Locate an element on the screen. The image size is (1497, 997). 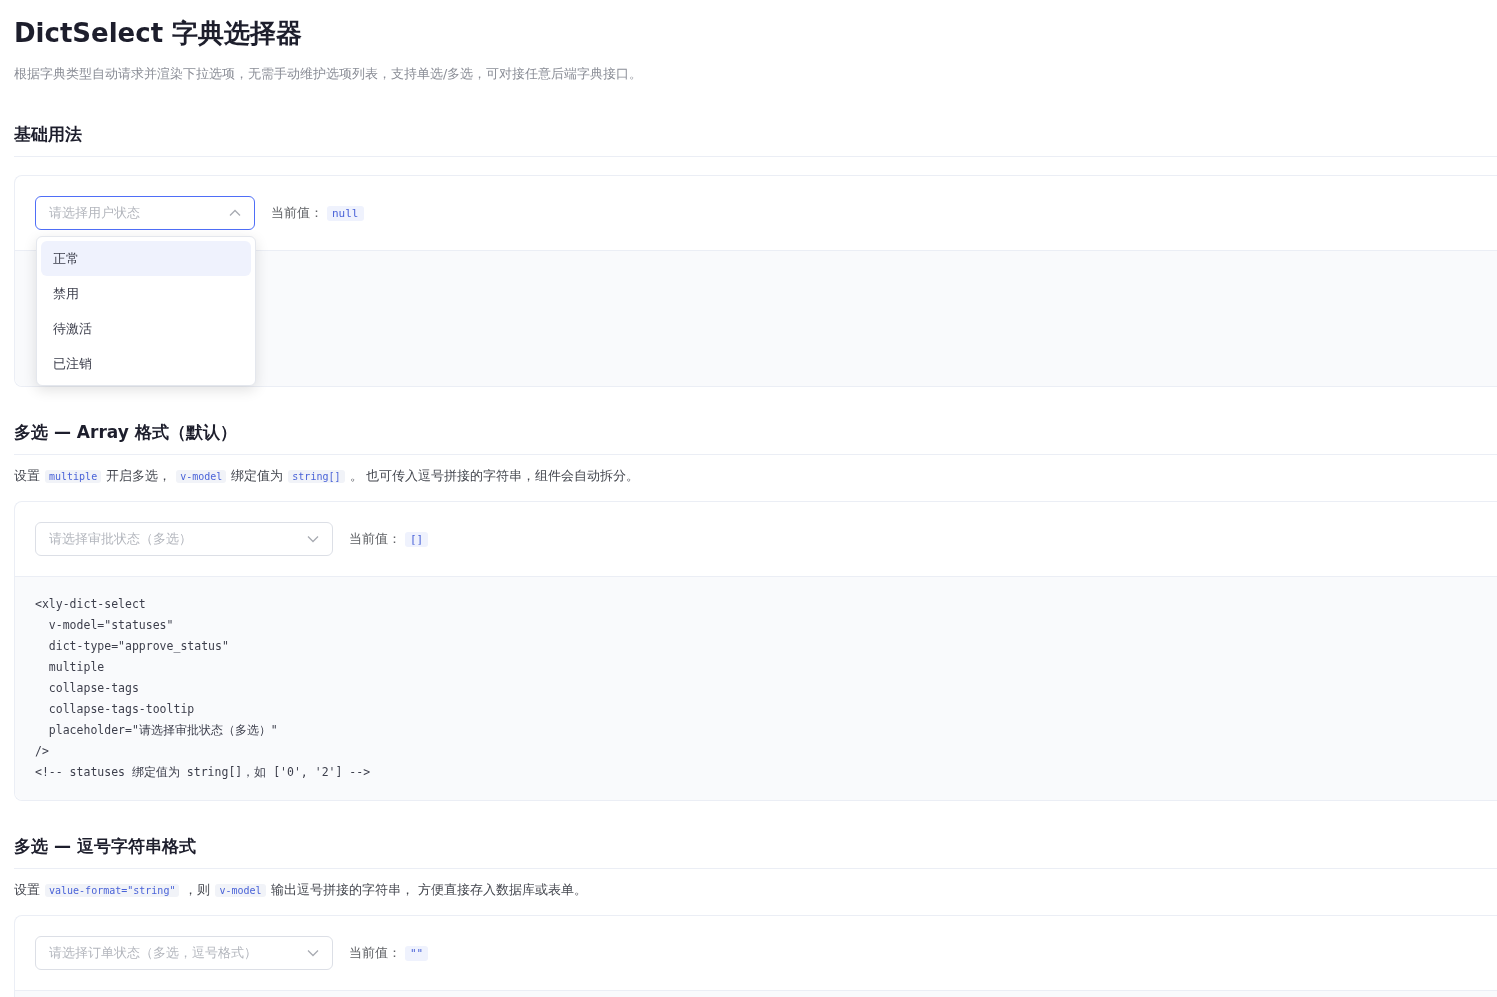
dropdown-option: 正常 is located at coordinates (146, 258).